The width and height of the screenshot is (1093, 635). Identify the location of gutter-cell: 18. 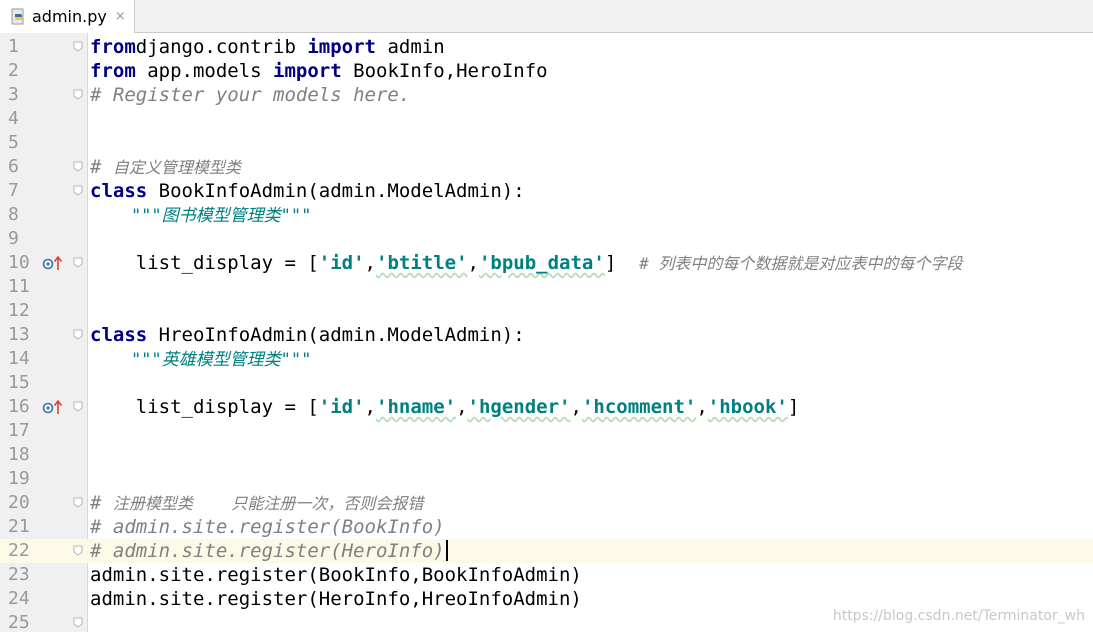
(43, 455).